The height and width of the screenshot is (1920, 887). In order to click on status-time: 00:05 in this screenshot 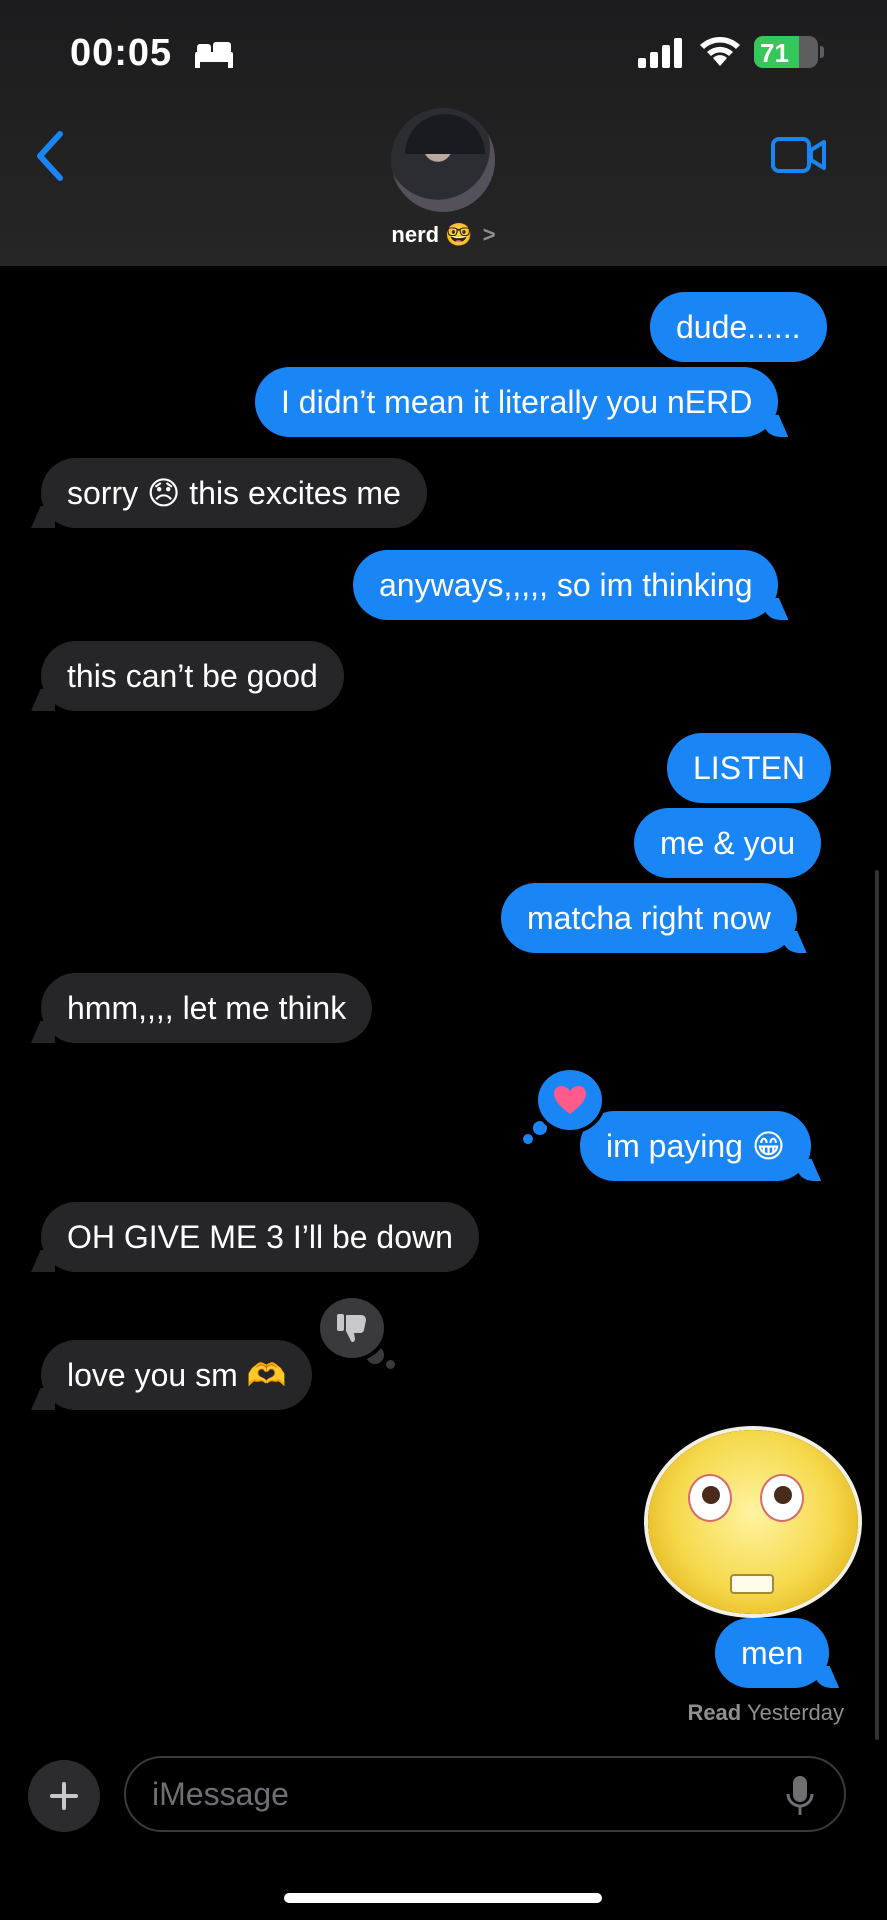, I will do `click(121, 53)`.